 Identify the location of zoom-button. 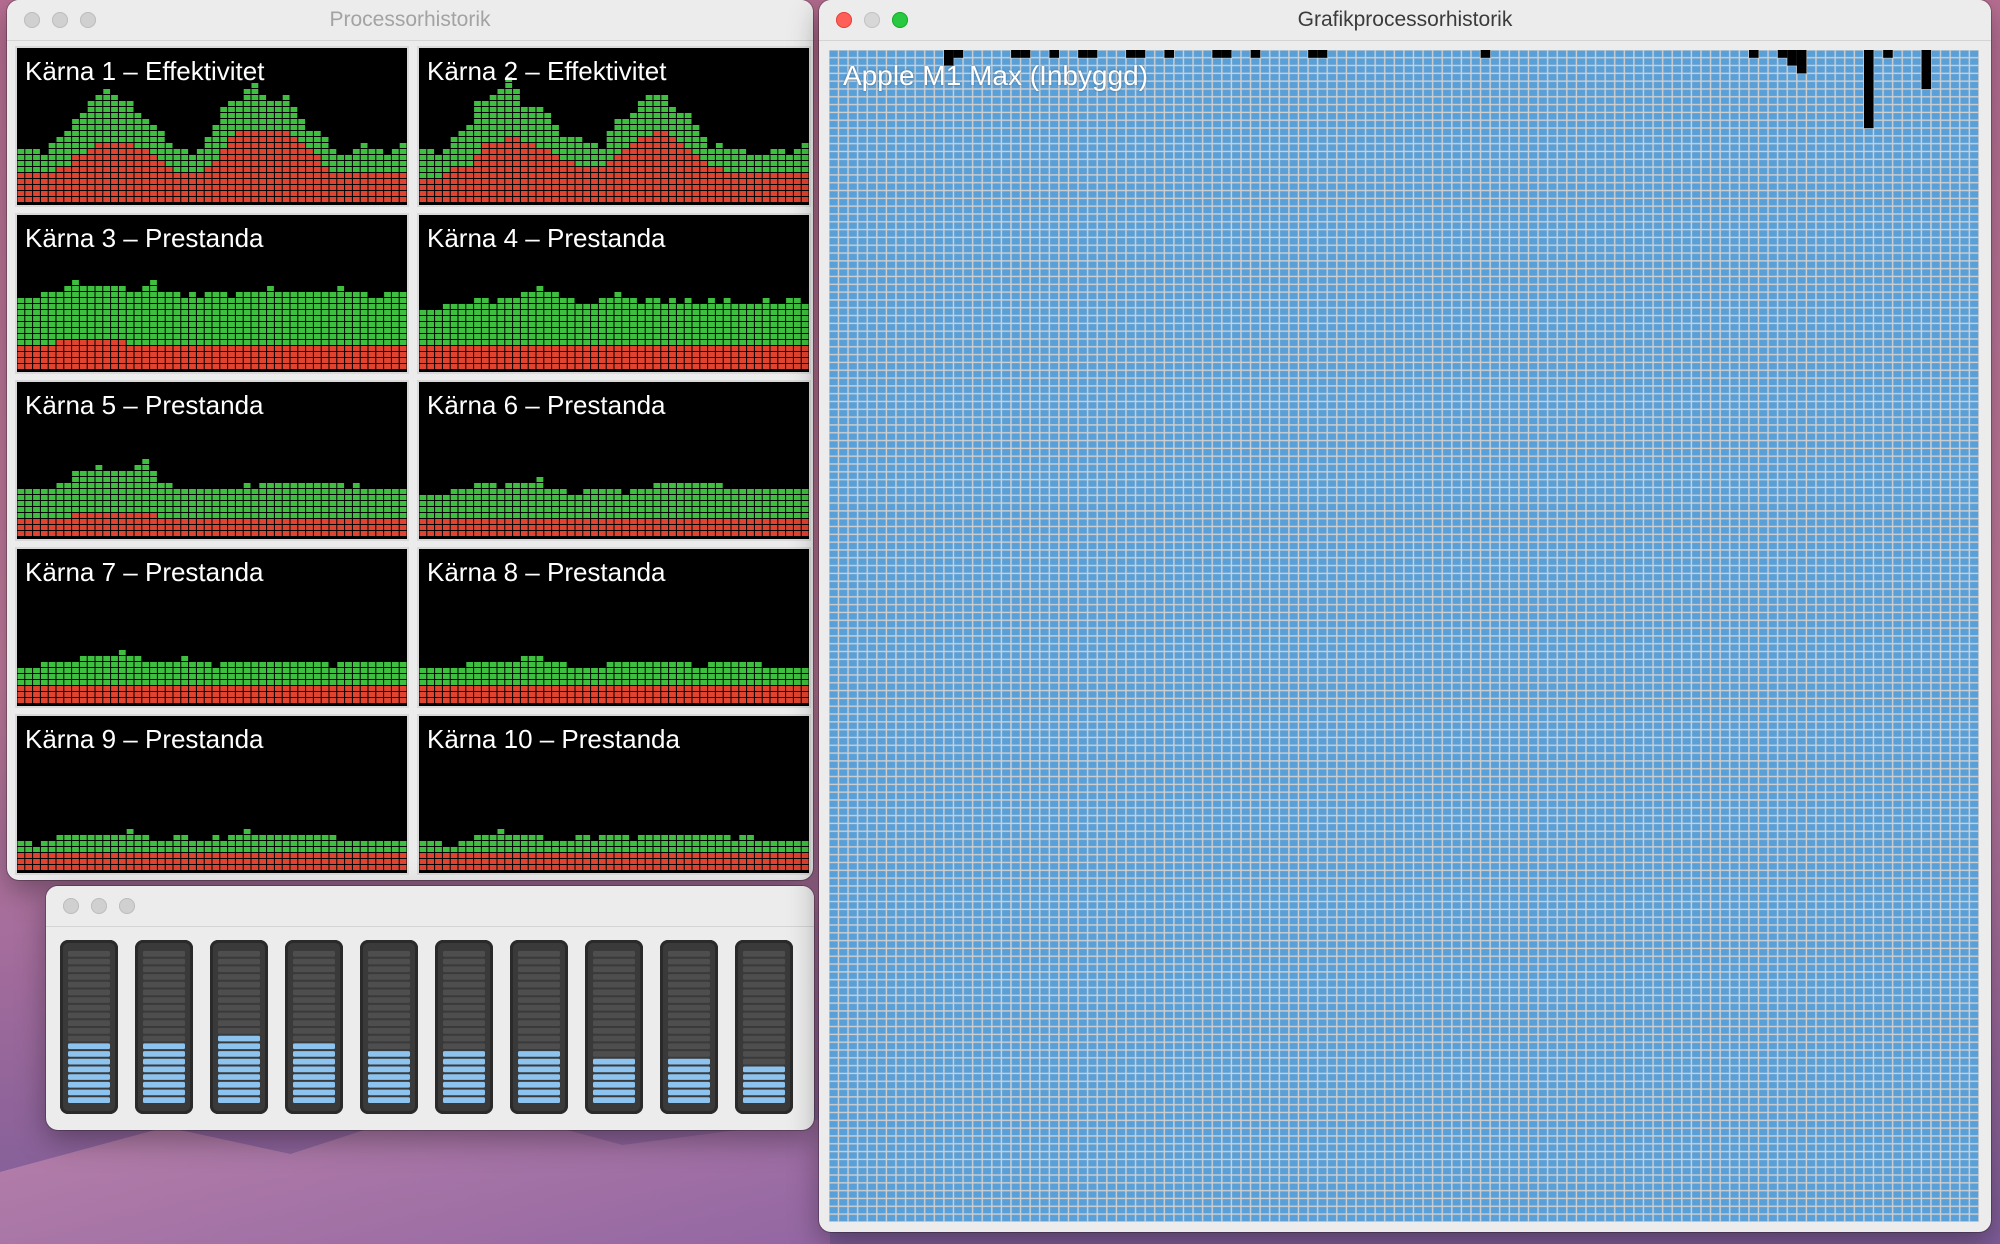
(127, 906).